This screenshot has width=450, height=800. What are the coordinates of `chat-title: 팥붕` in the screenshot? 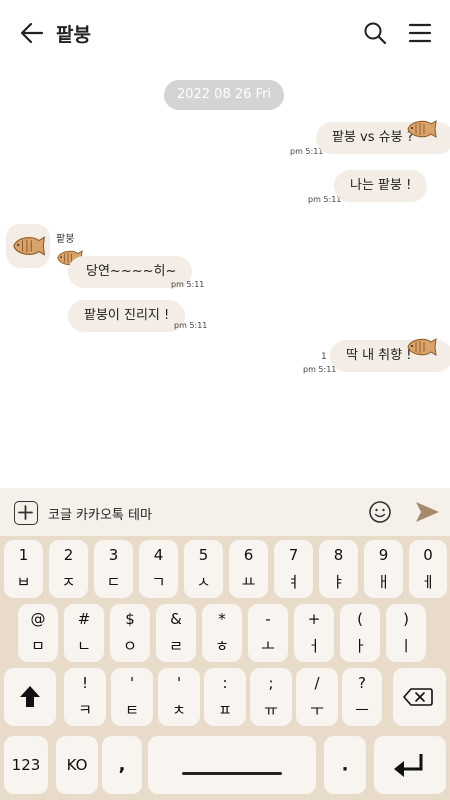 It's located at (73, 35).